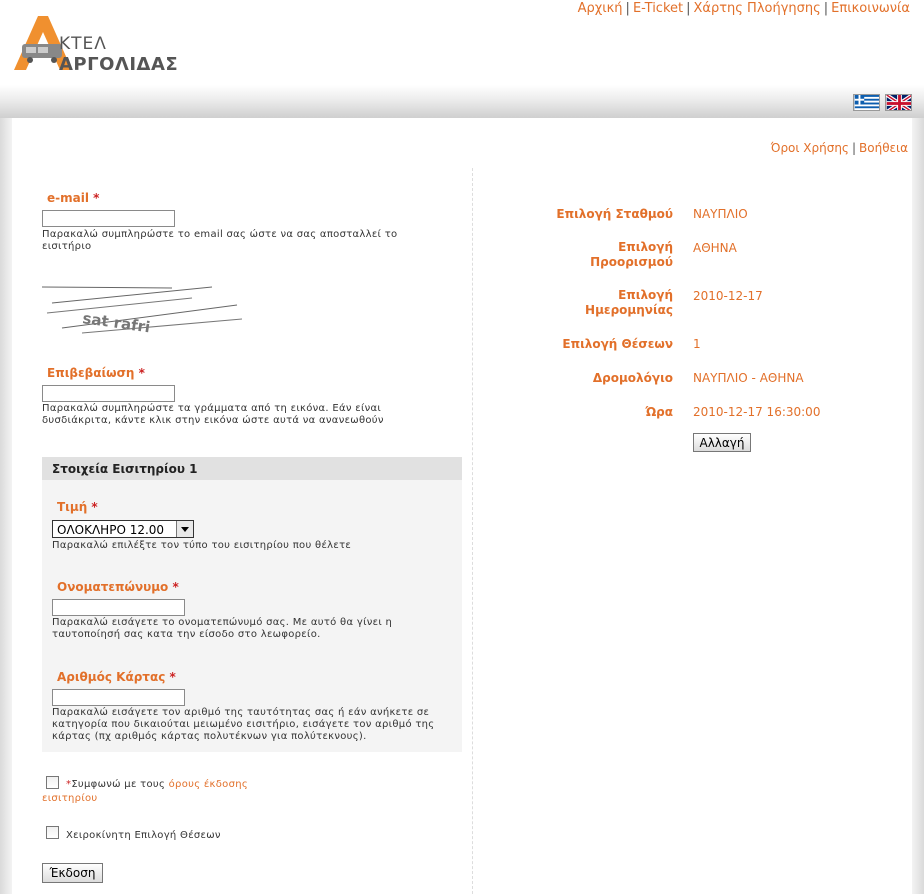  Describe the element at coordinates (898, 102) in the screenshot. I see `uk-flag-icon` at that location.